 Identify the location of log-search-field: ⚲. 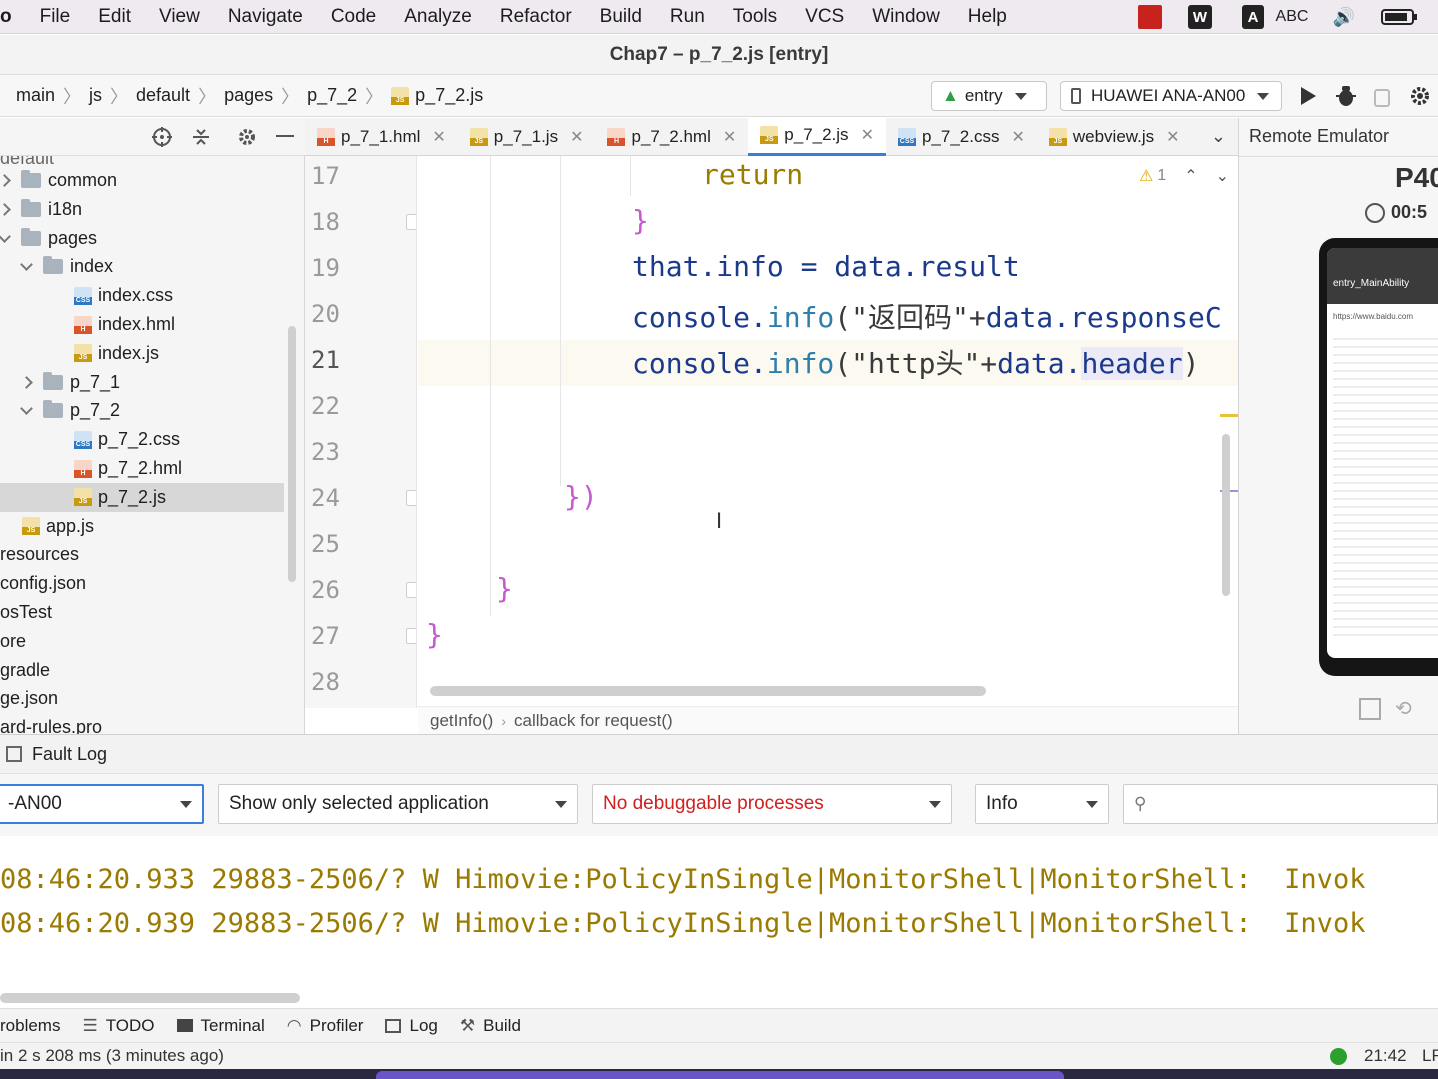
(1280, 804).